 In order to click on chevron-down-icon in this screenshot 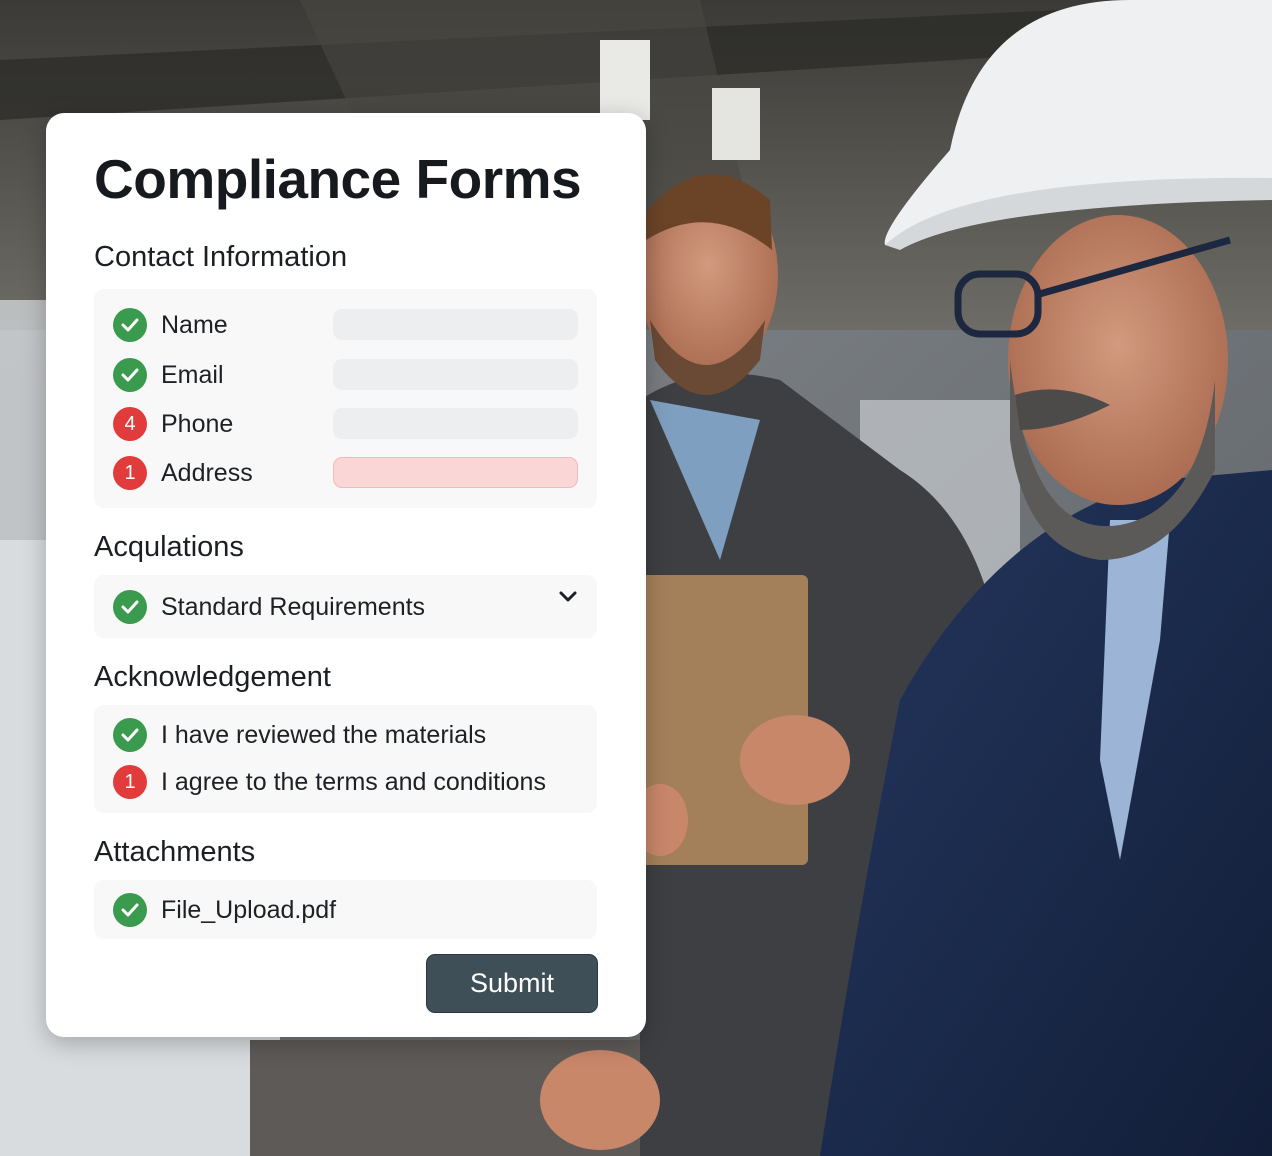, I will do `click(568, 596)`.